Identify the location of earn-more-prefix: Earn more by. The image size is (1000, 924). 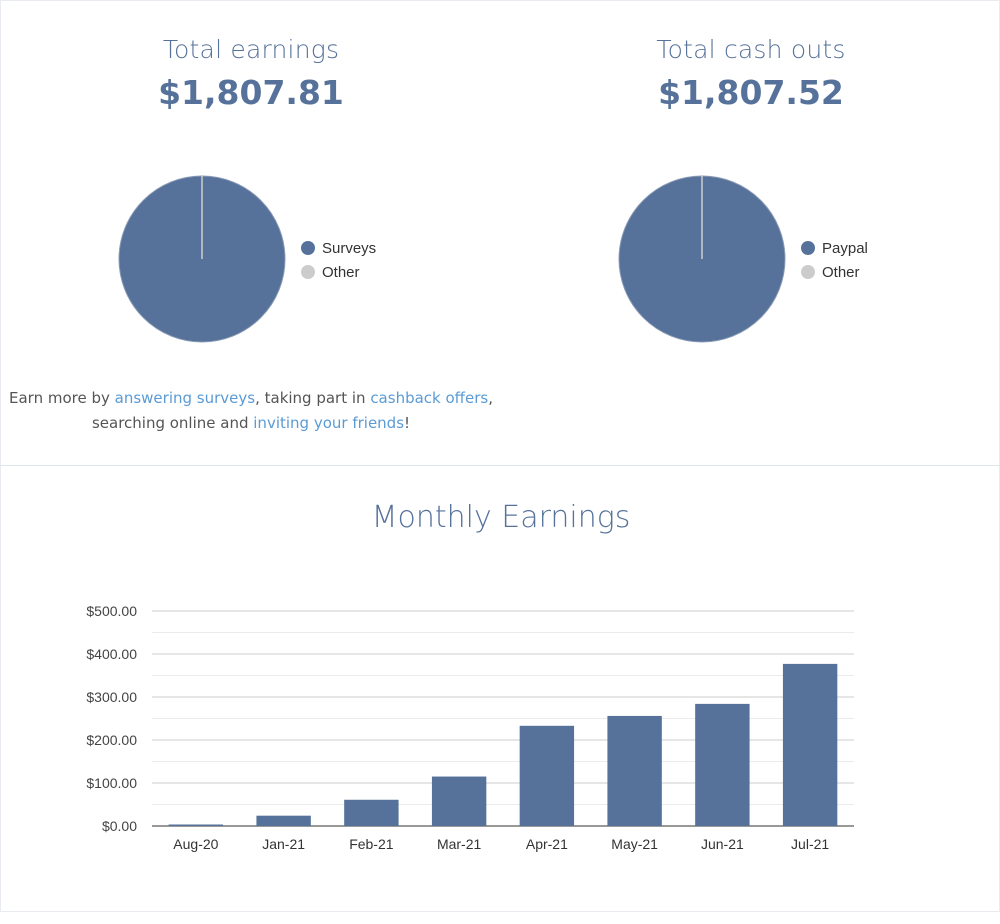
(62, 398).